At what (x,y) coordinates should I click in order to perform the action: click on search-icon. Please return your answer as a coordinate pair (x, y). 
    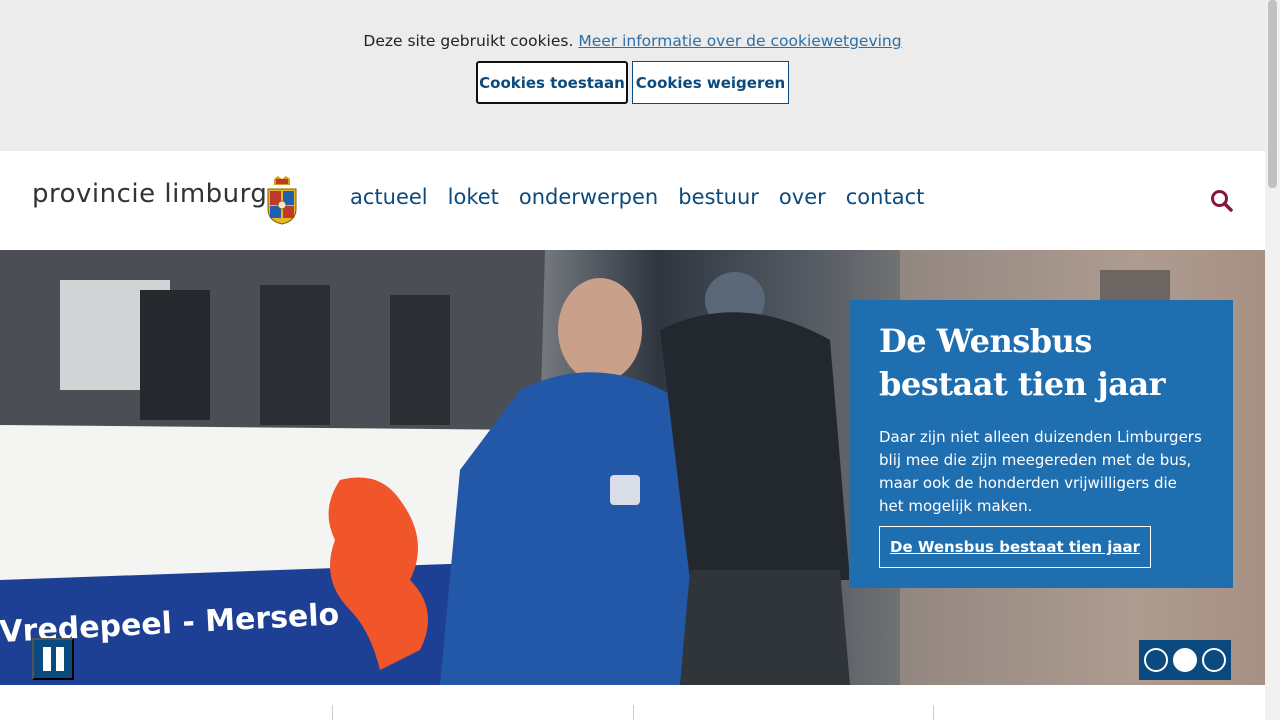
    Looking at the image, I should click on (1222, 201).